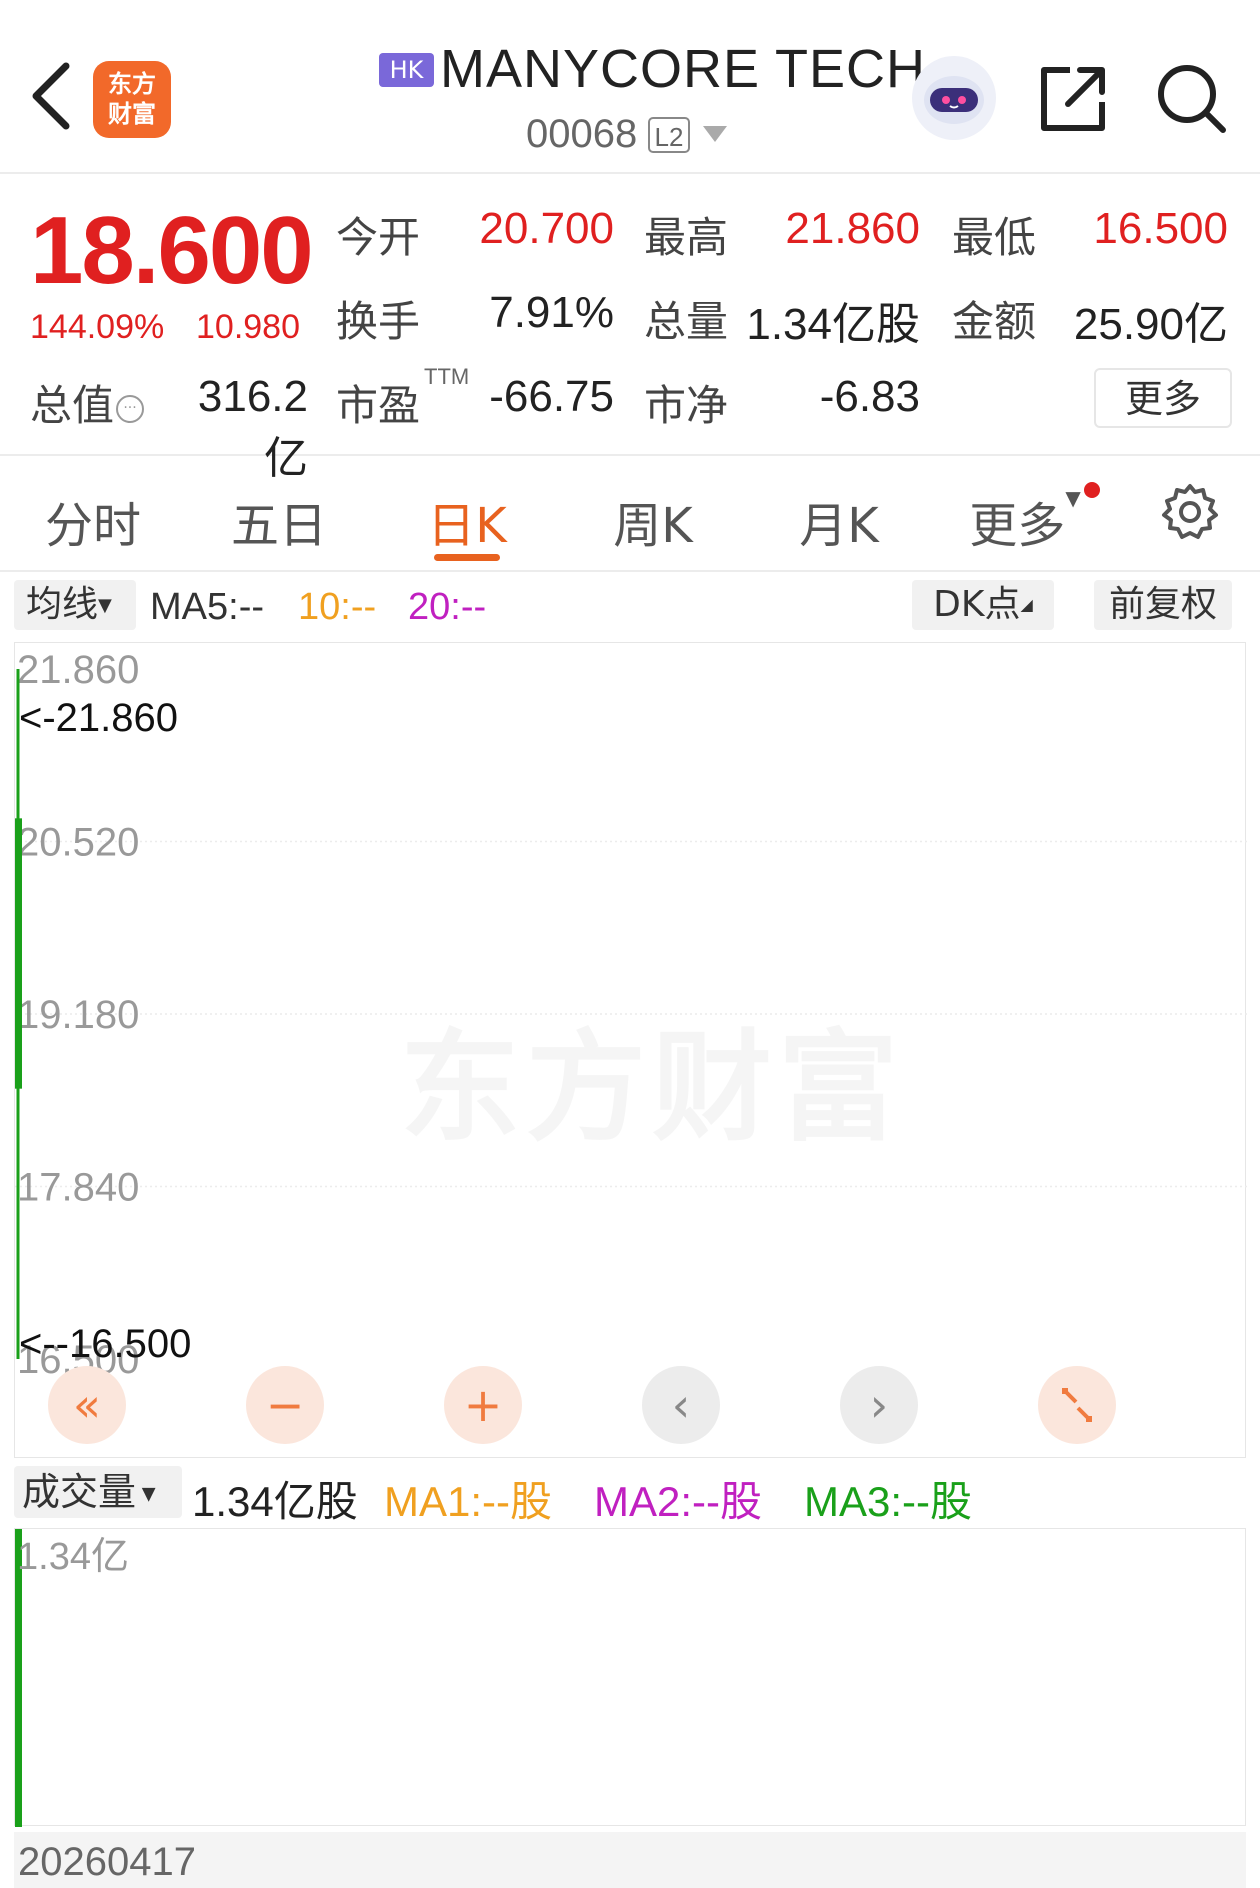 This screenshot has height=1888, width=1260. I want to click on share-button, so click(1073, 99).